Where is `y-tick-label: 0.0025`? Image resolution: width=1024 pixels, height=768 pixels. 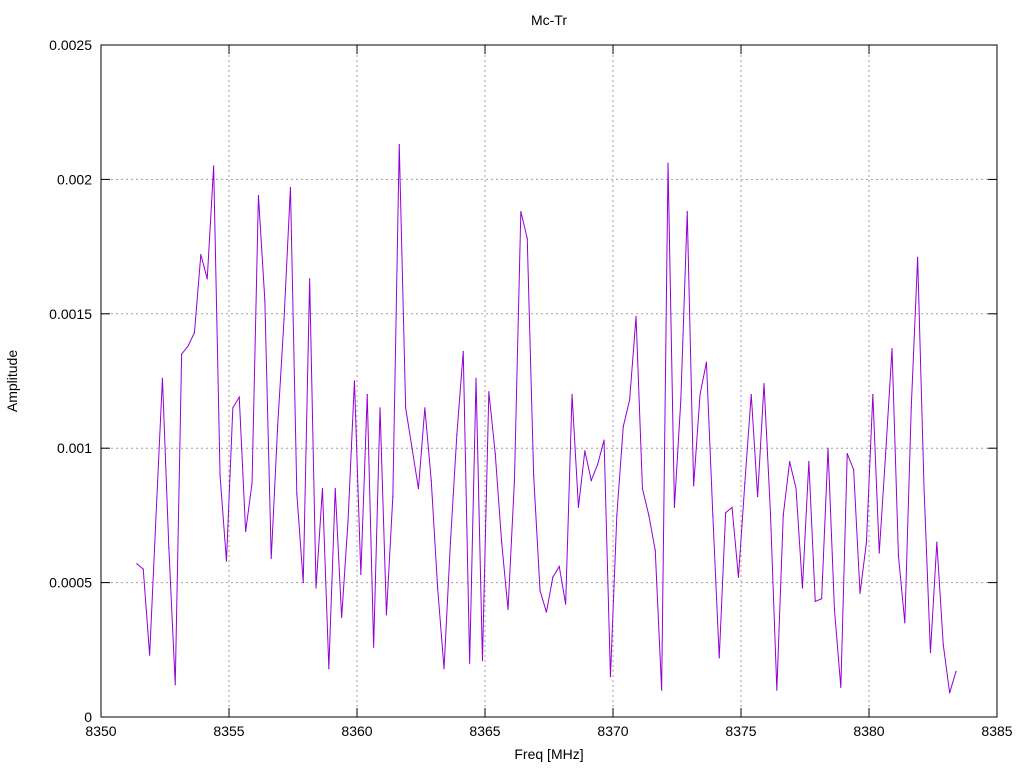
y-tick-label: 0.0025 is located at coordinates (70, 45).